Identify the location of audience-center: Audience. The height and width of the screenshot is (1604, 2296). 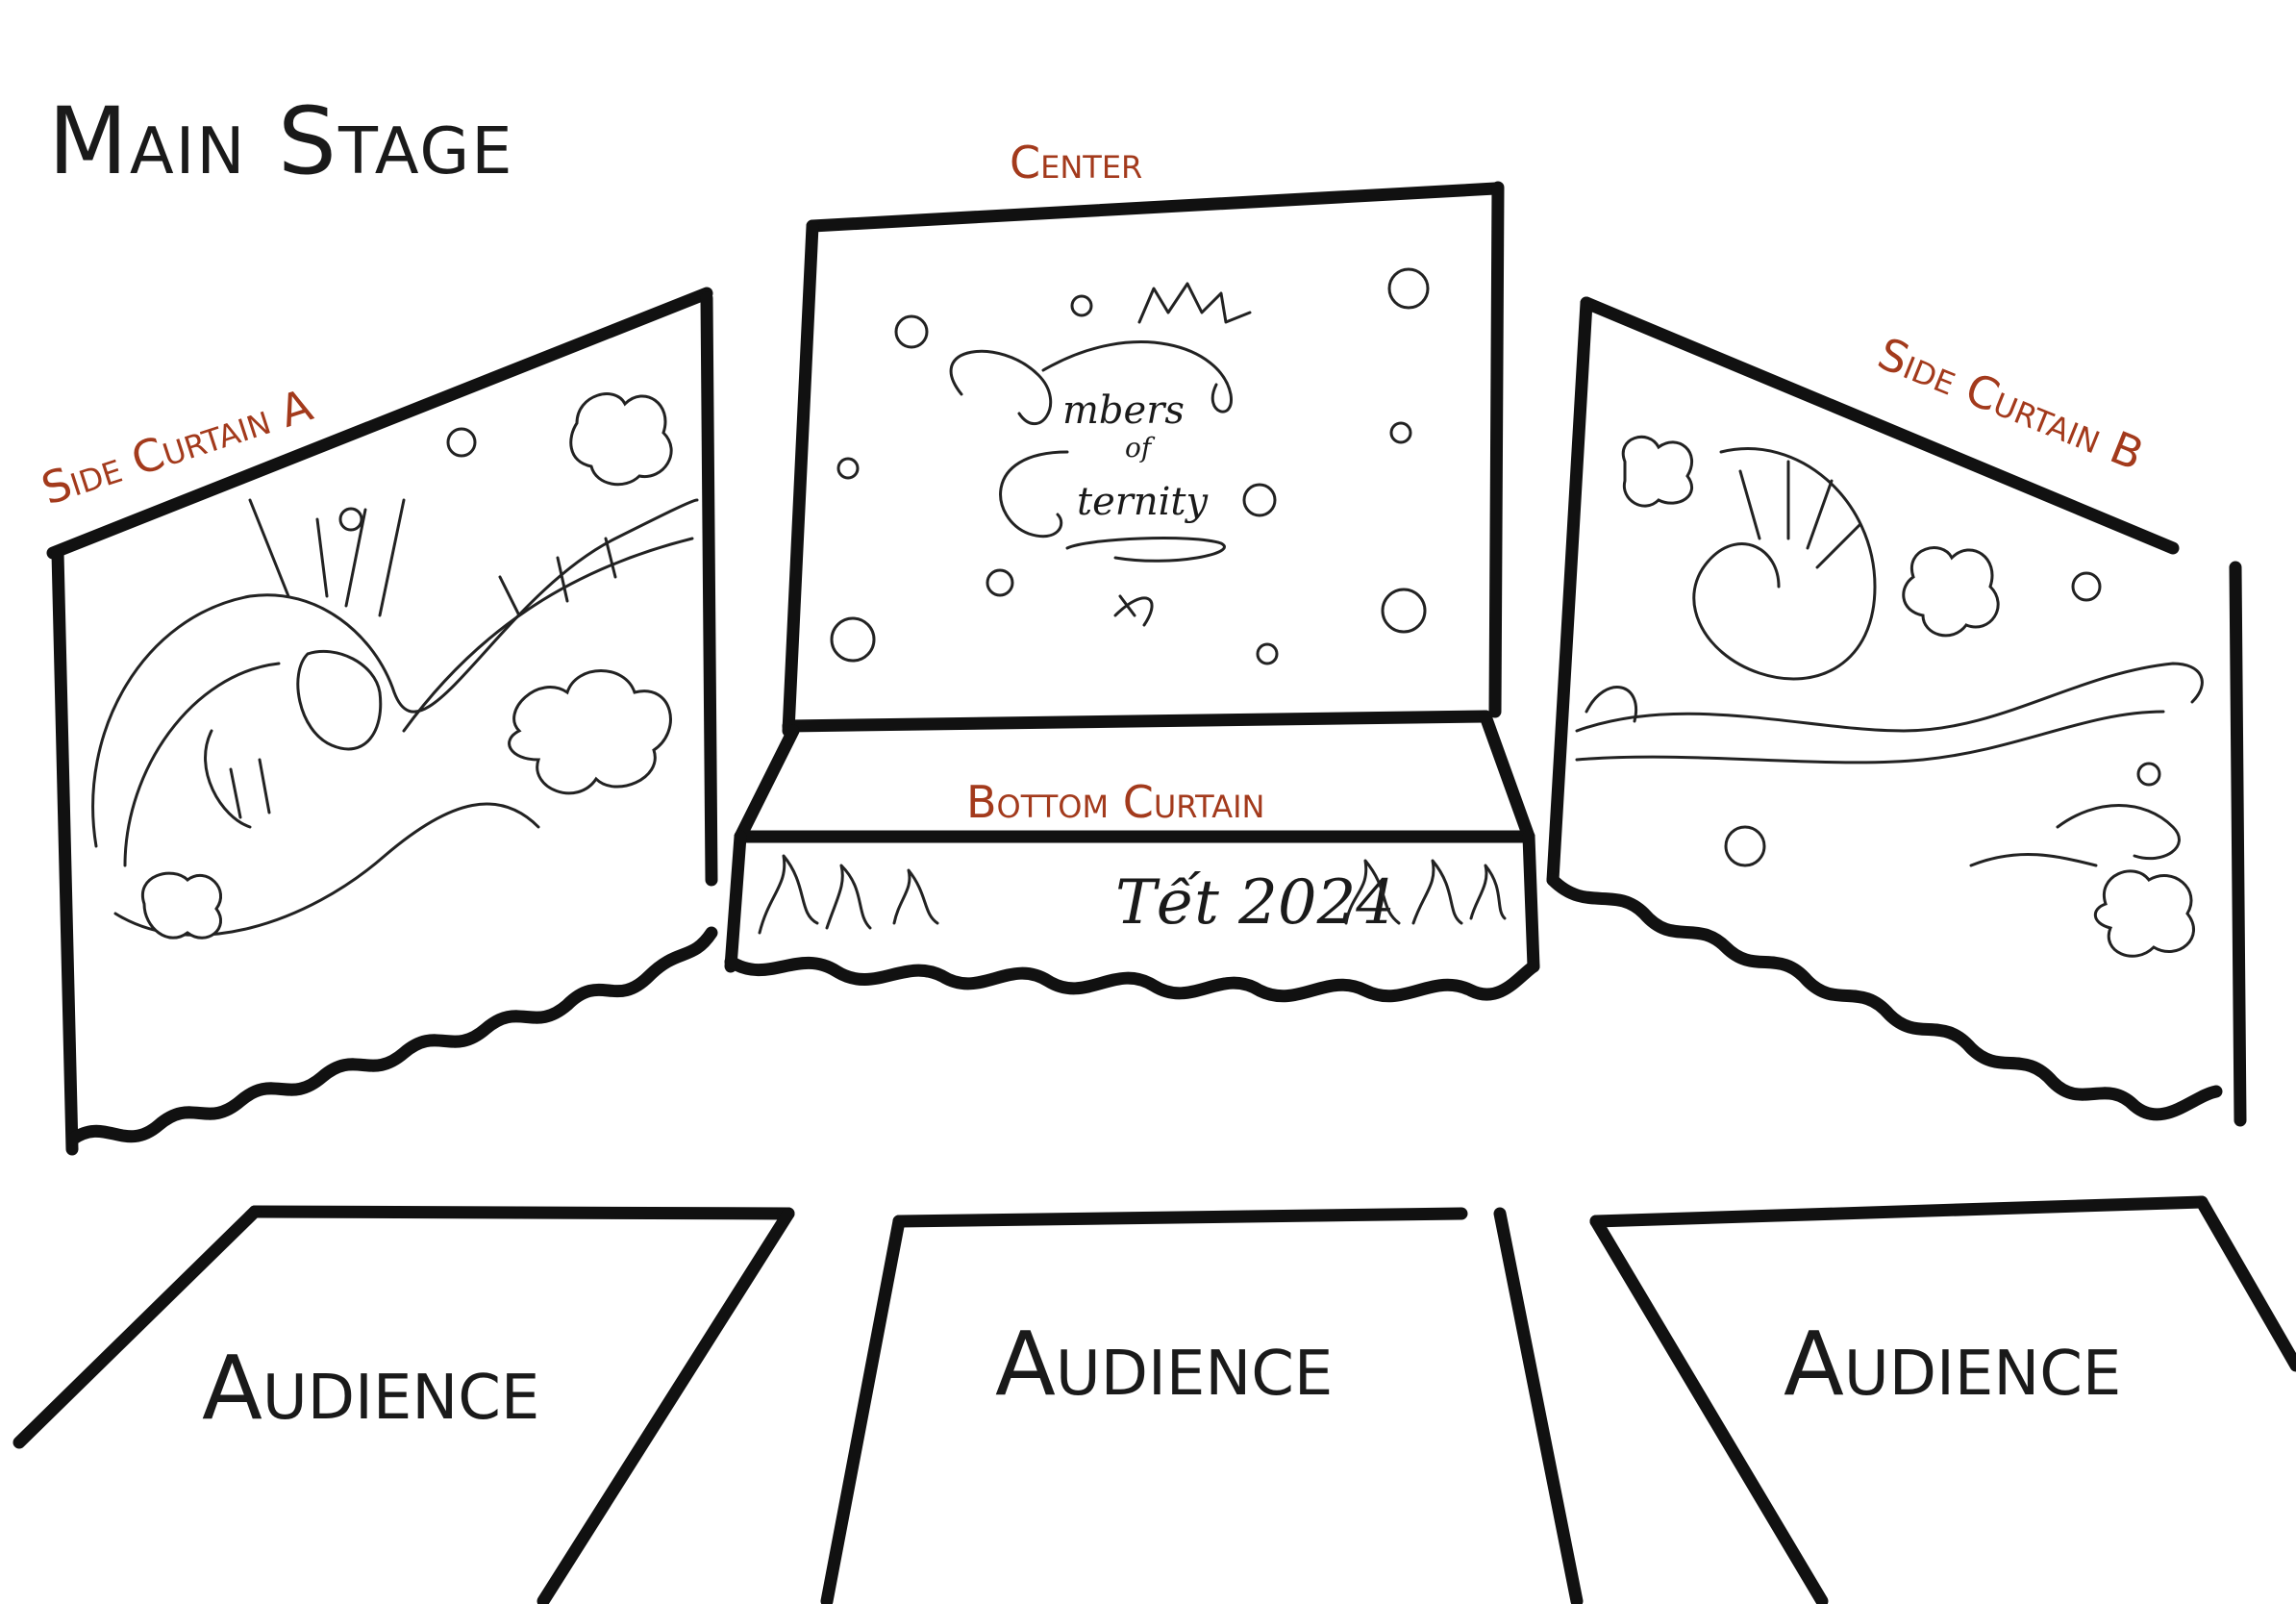
(1202, 1405).